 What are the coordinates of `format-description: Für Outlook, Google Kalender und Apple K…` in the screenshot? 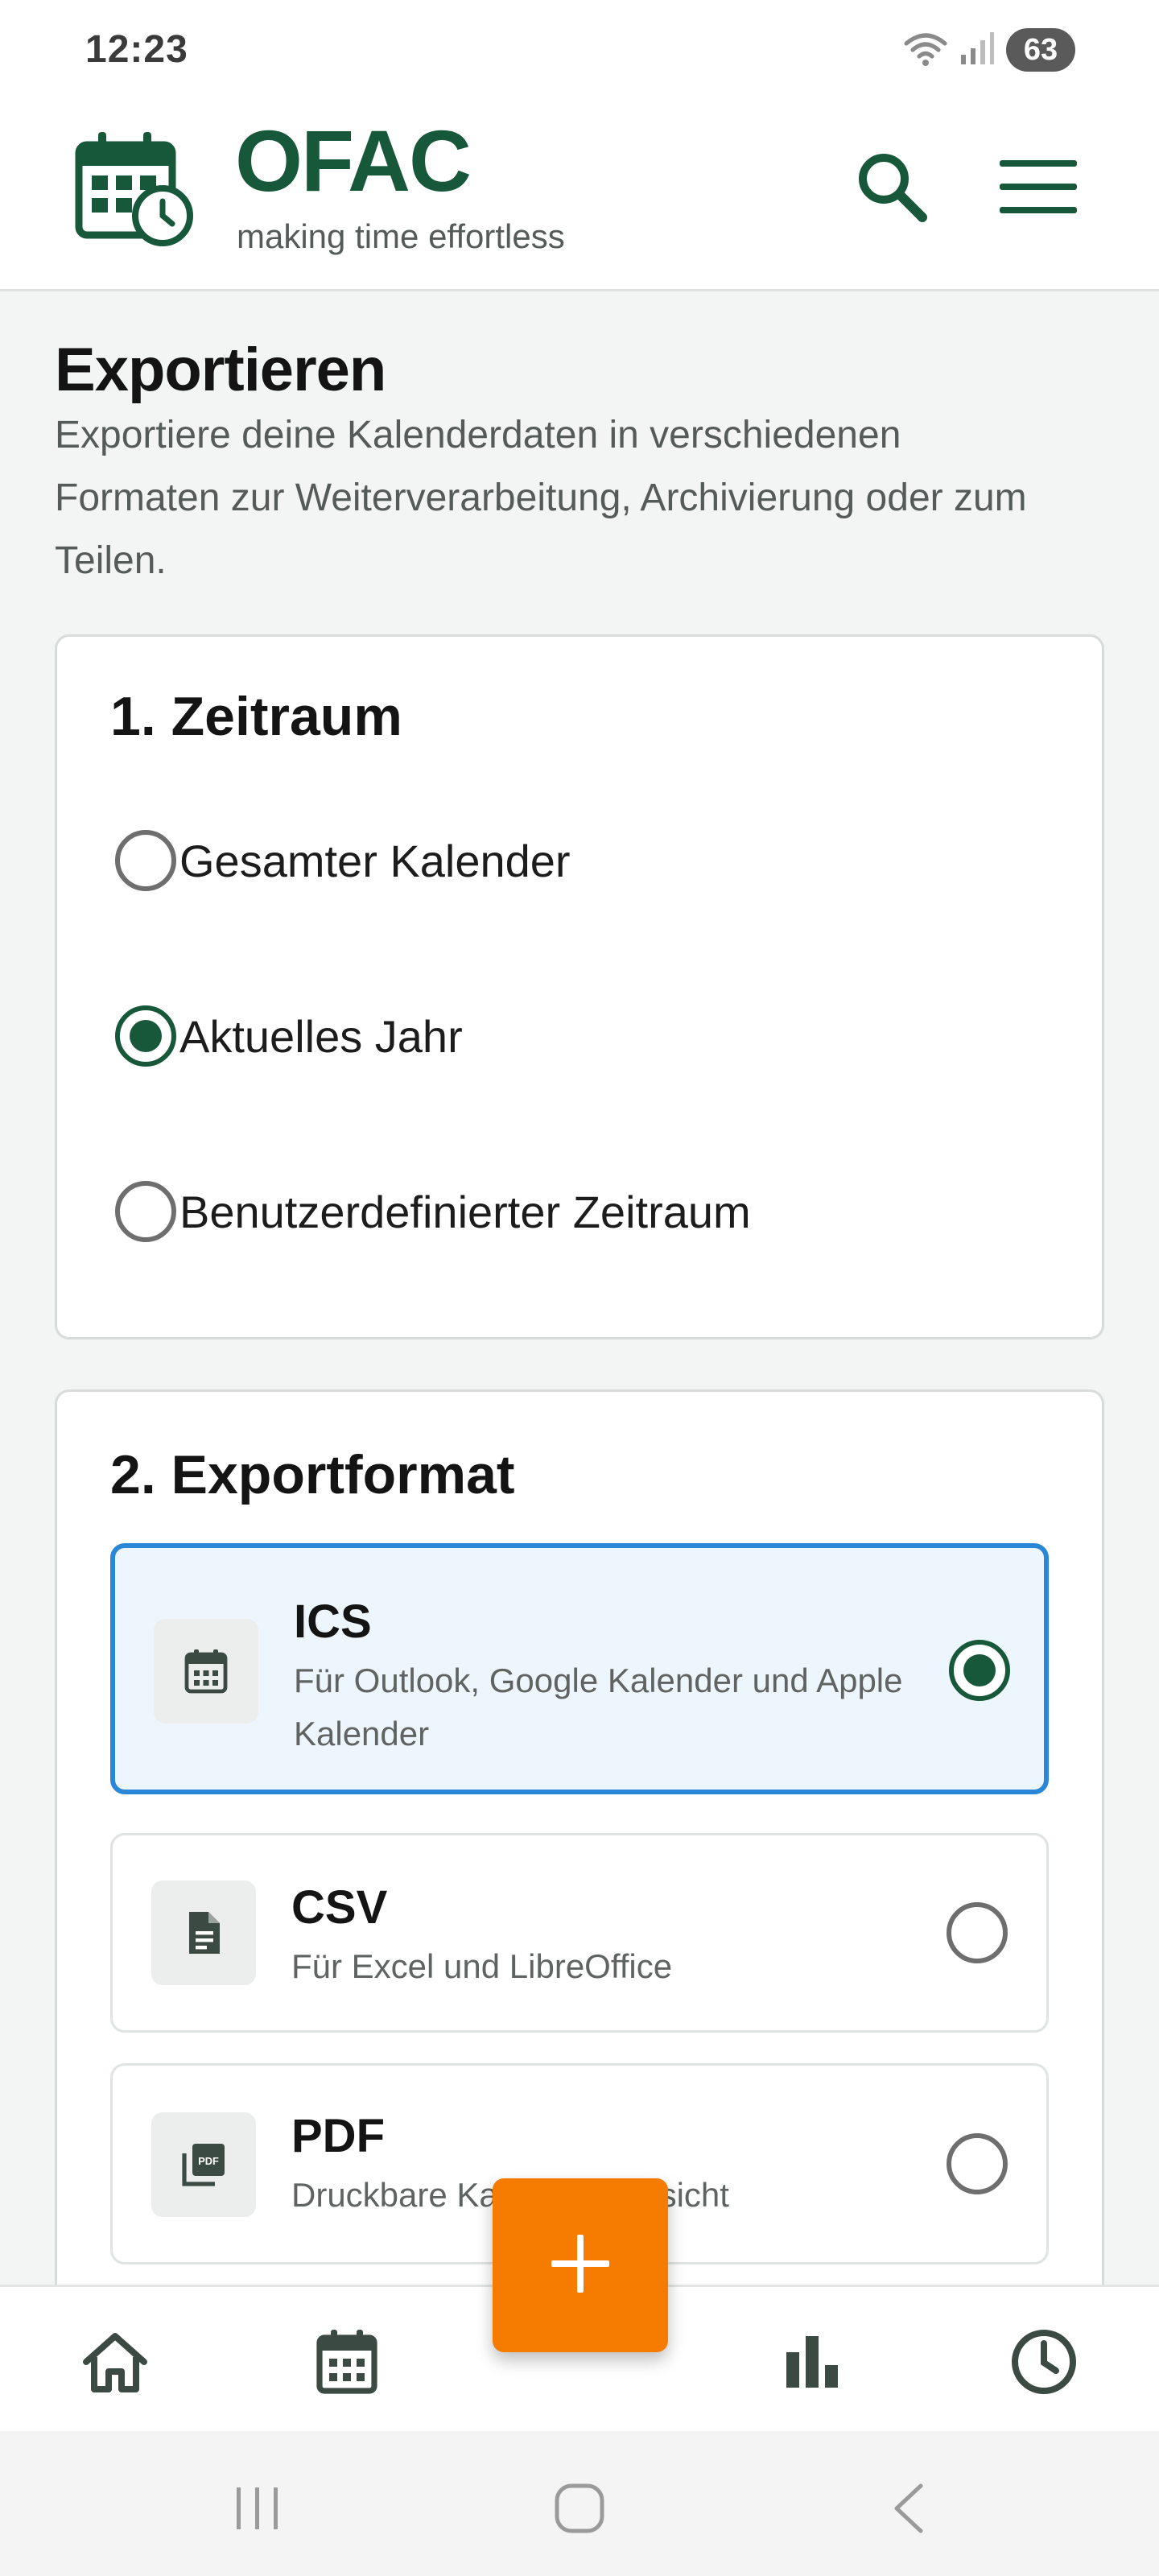 It's located at (598, 1707).